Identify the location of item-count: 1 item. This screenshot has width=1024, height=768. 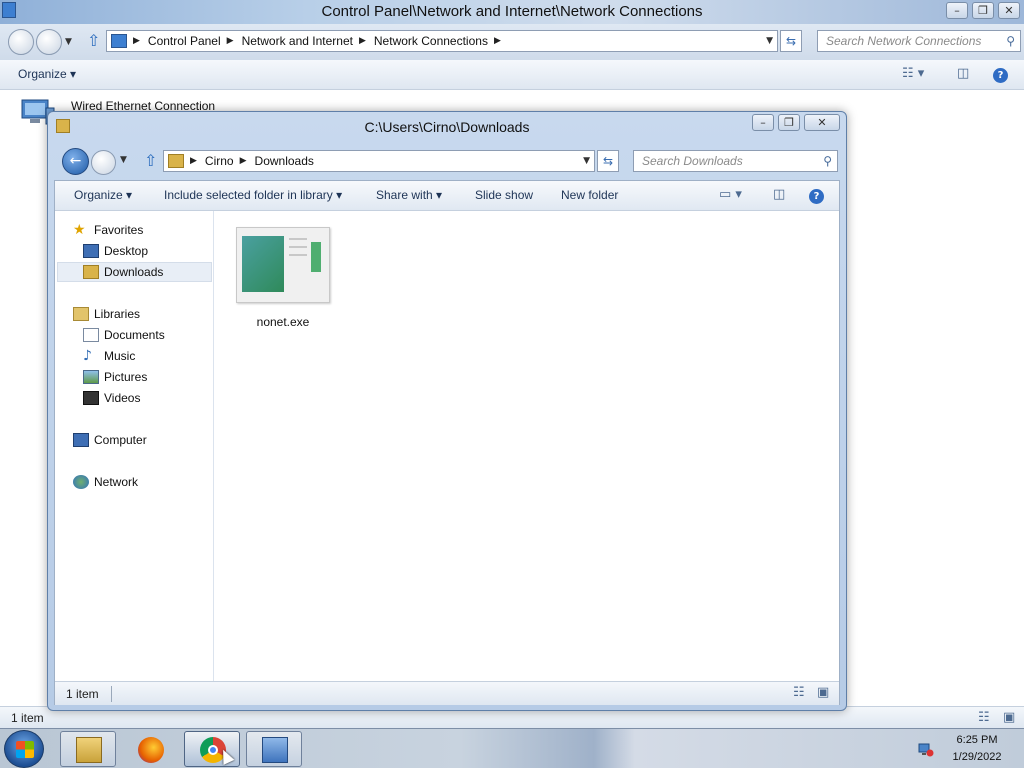
(82, 694).